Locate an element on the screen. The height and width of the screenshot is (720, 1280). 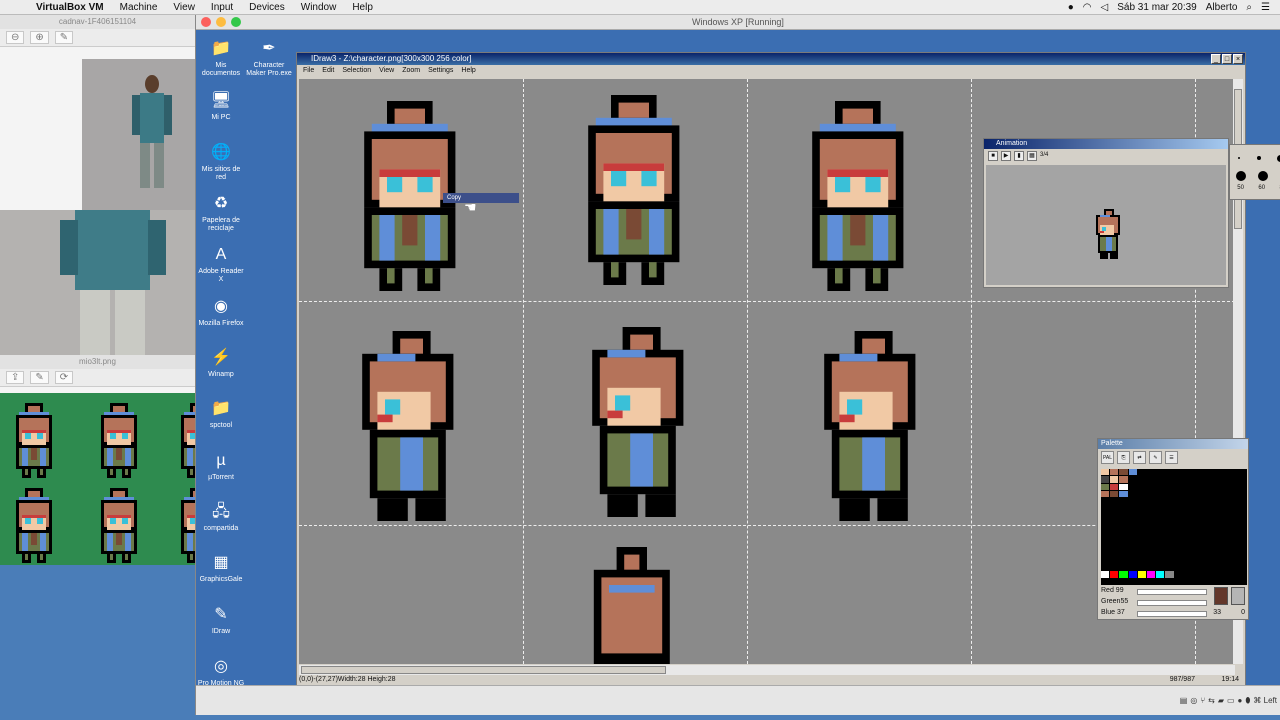
mouse-icon: ⬮ is located at coordinates (1247, 701).